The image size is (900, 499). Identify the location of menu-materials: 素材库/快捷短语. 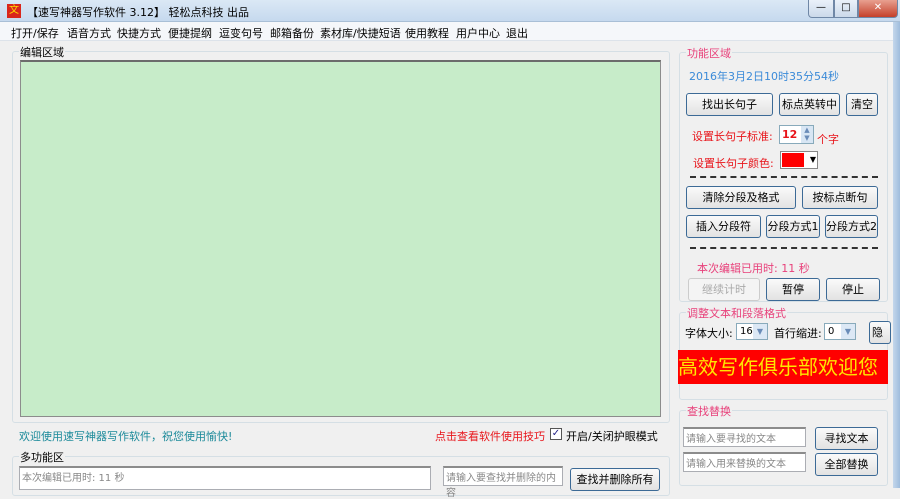
(360, 33).